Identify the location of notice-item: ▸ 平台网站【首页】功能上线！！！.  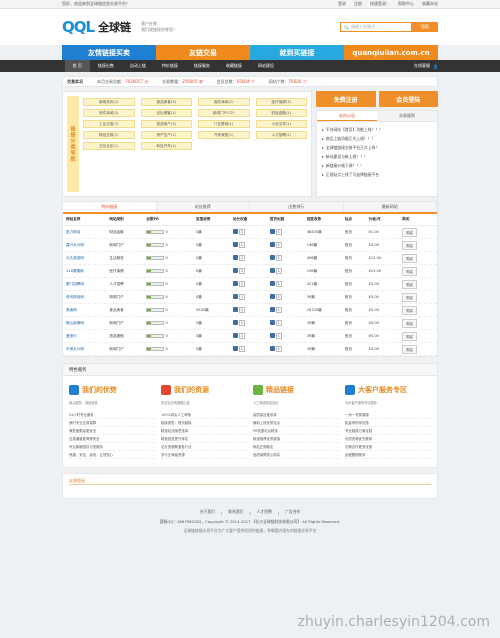
(377, 129).